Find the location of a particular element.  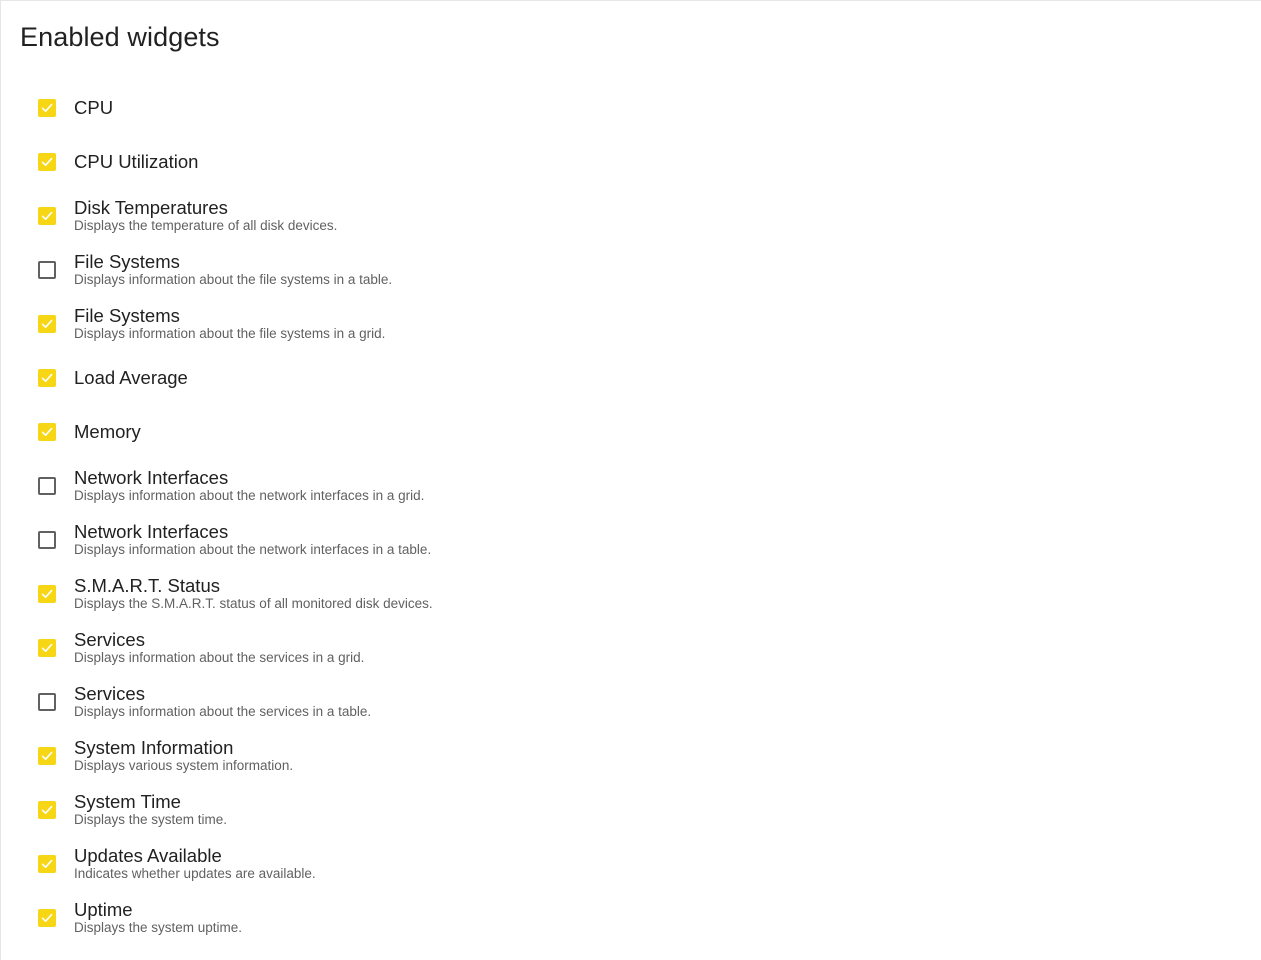

widget-title: Memory is located at coordinates (107, 431).